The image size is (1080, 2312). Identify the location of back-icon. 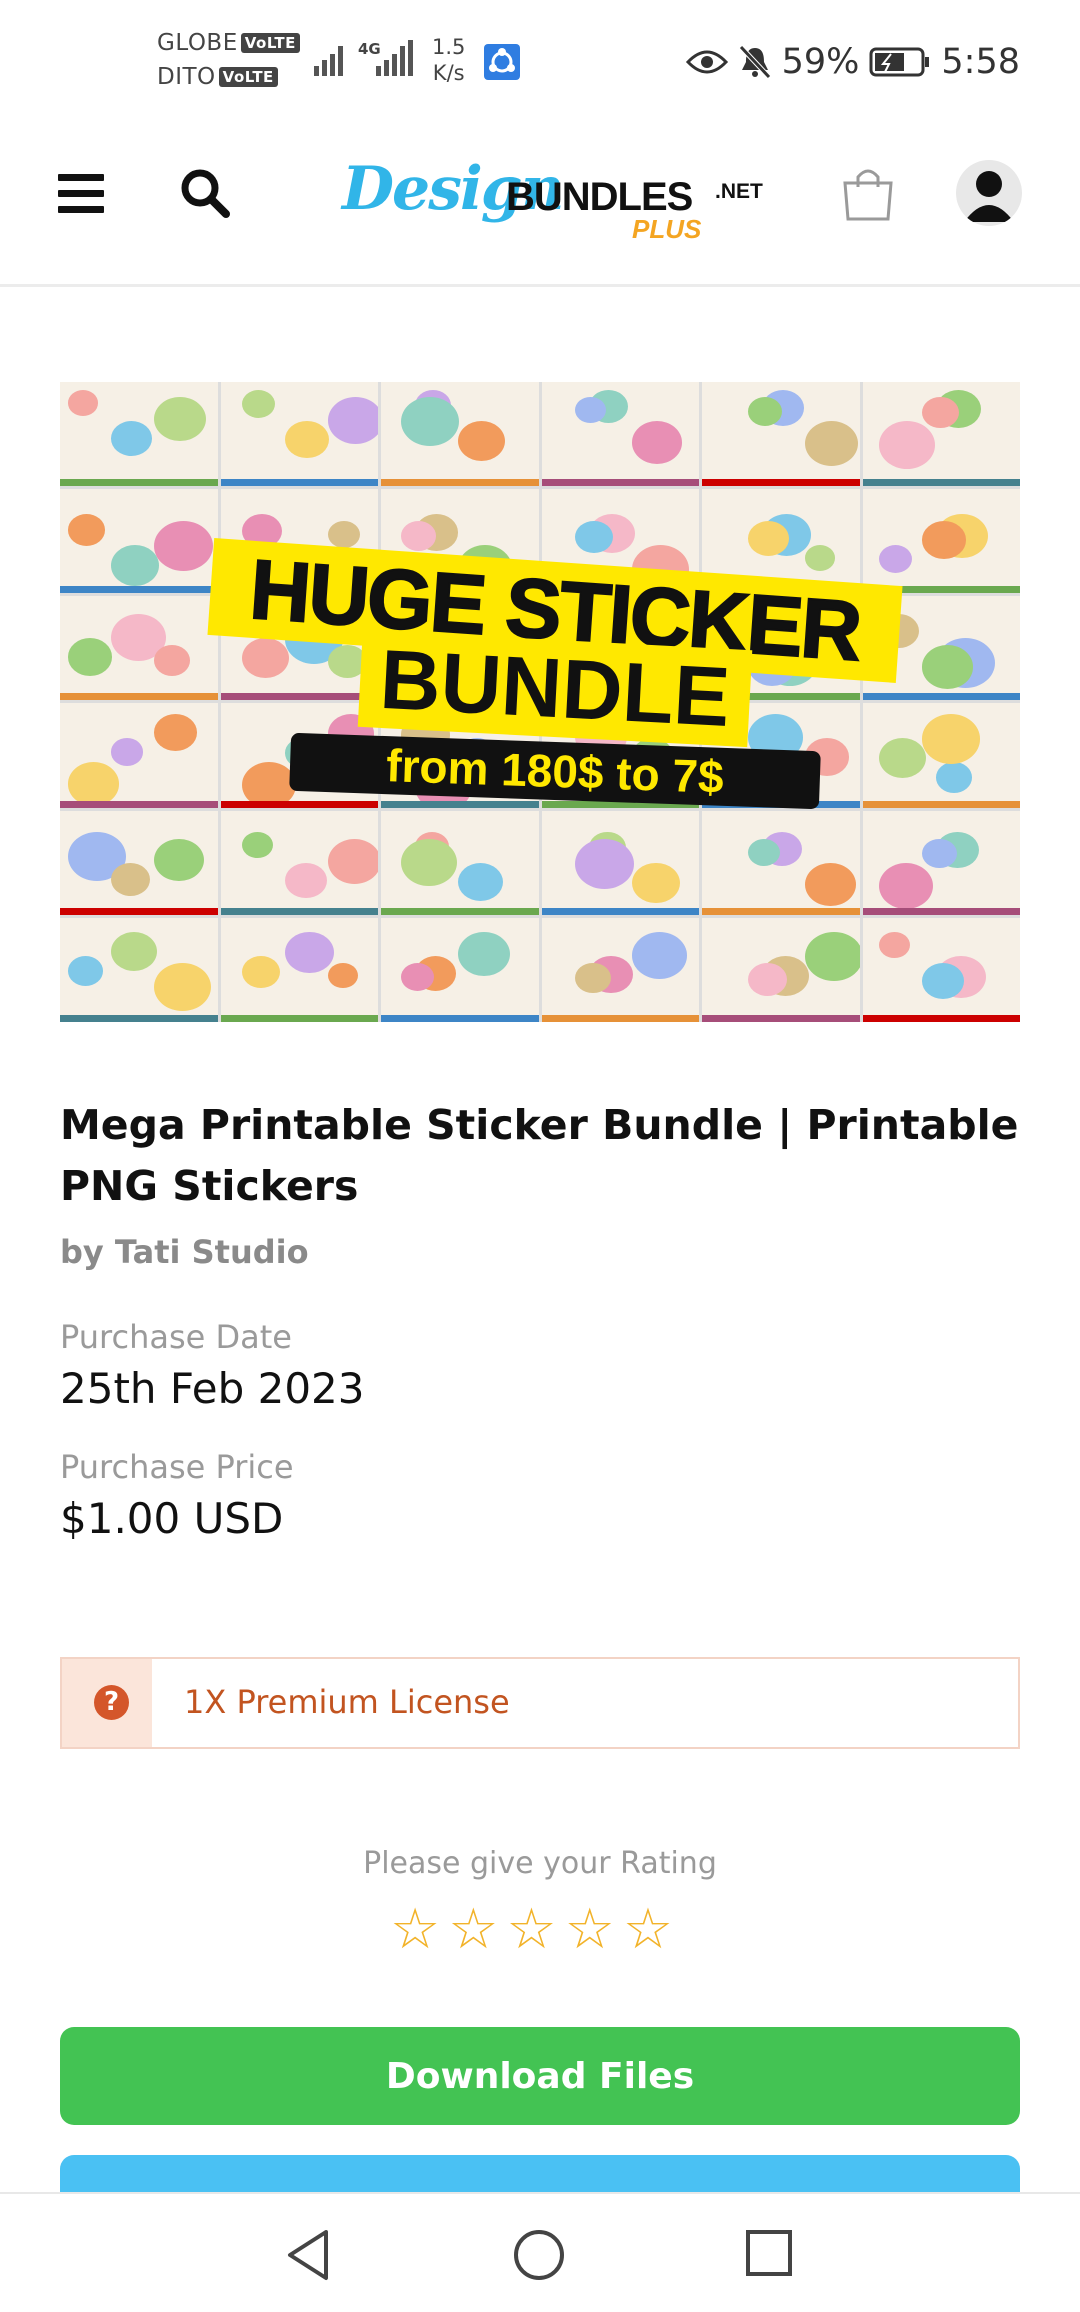
(309, 2255).